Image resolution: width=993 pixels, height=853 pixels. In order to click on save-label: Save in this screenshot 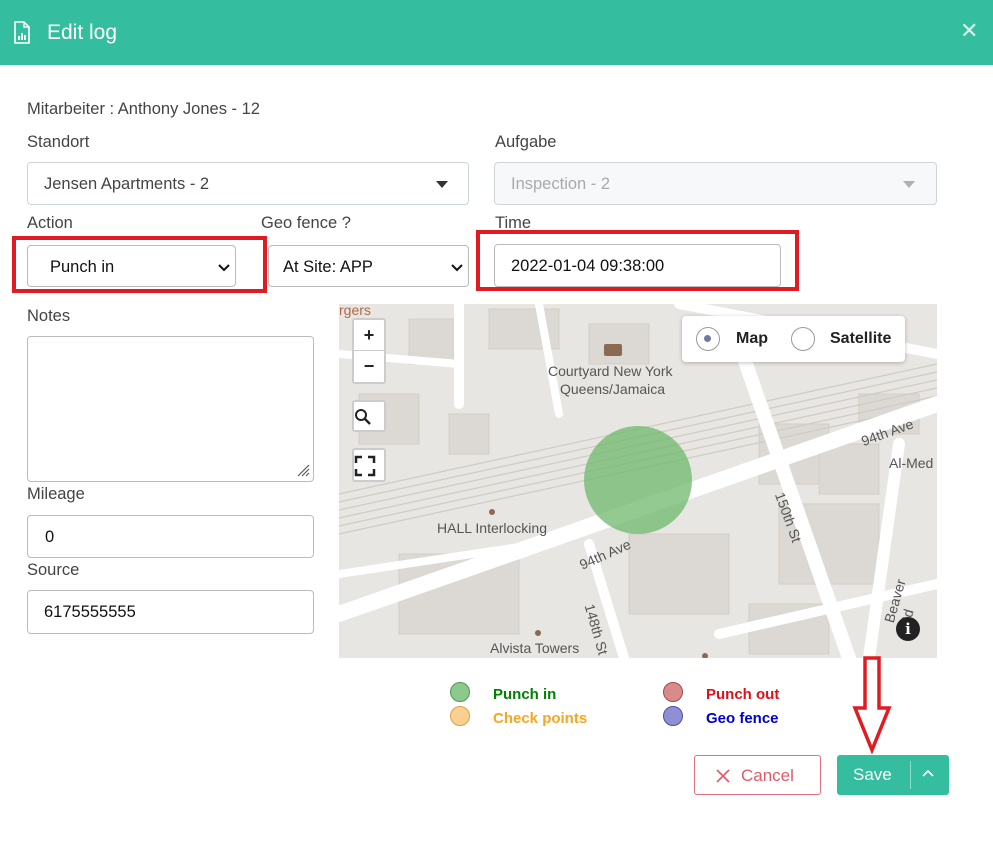, I will do `click(872, 774)`.